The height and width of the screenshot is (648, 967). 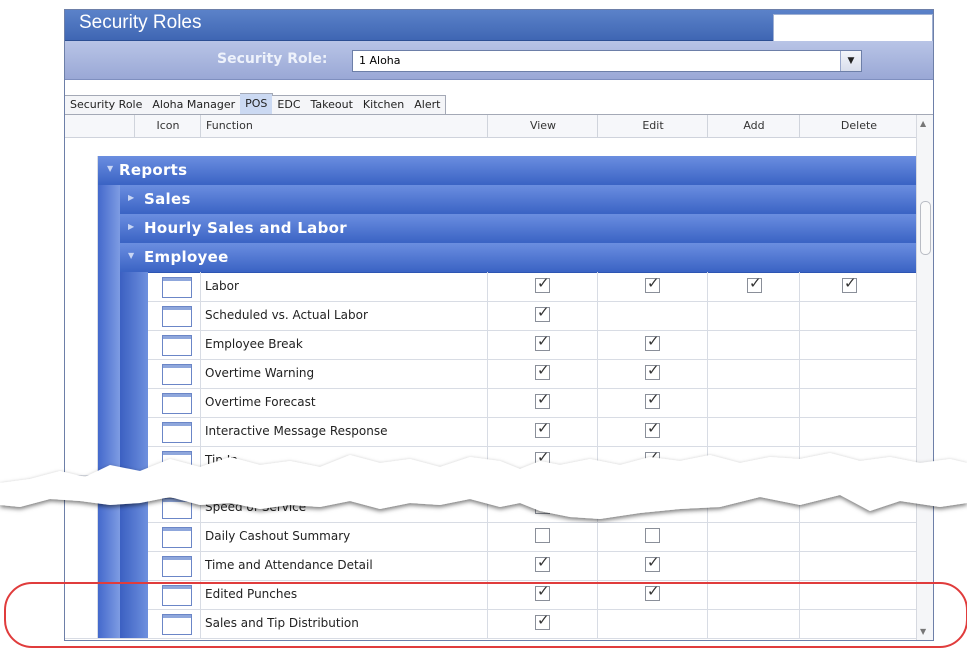 What do you see at coordinates (607, 61) in the screenshot?
I see `security-role-select: 1 Aloha ▼` at bounding box center [607, 61].